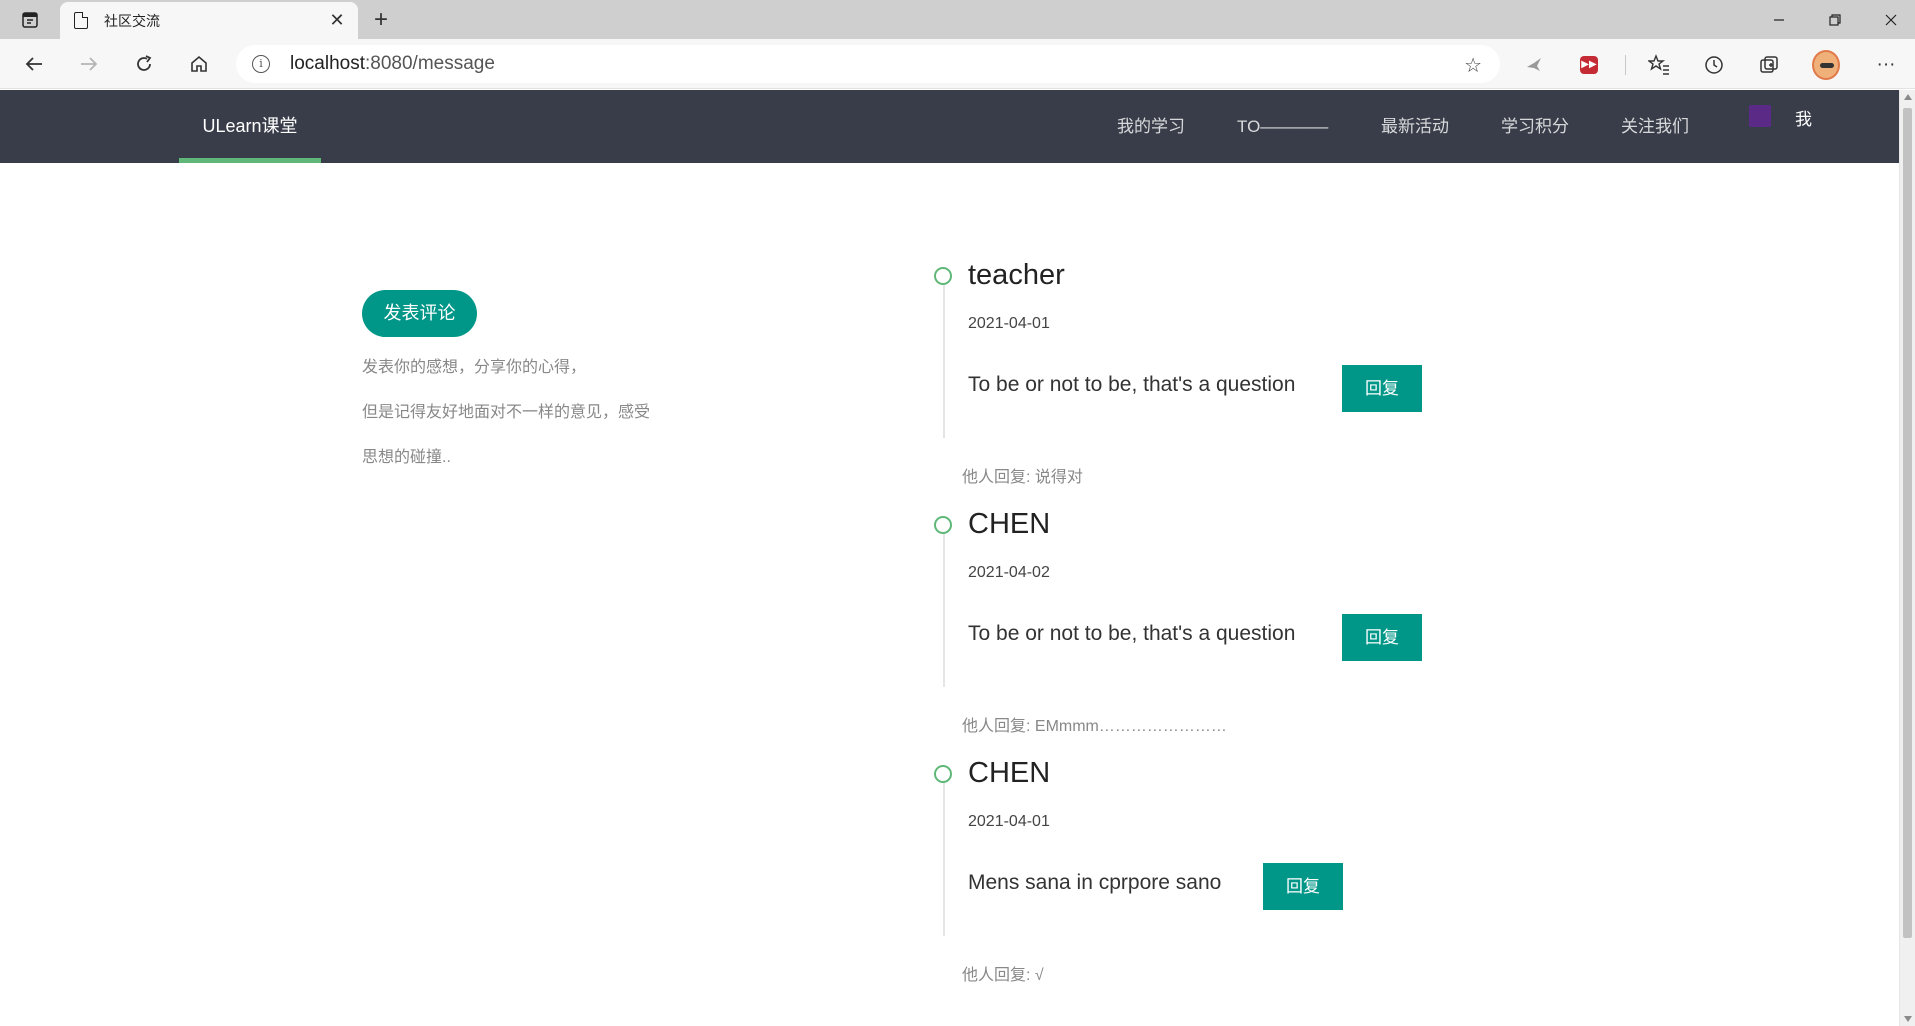 This screenshot has height=1026, width=1915. Describe the element at coordinates (406, 457) in the screenshot. I see `intro-line-3: 思想的碰撞..` at that location.